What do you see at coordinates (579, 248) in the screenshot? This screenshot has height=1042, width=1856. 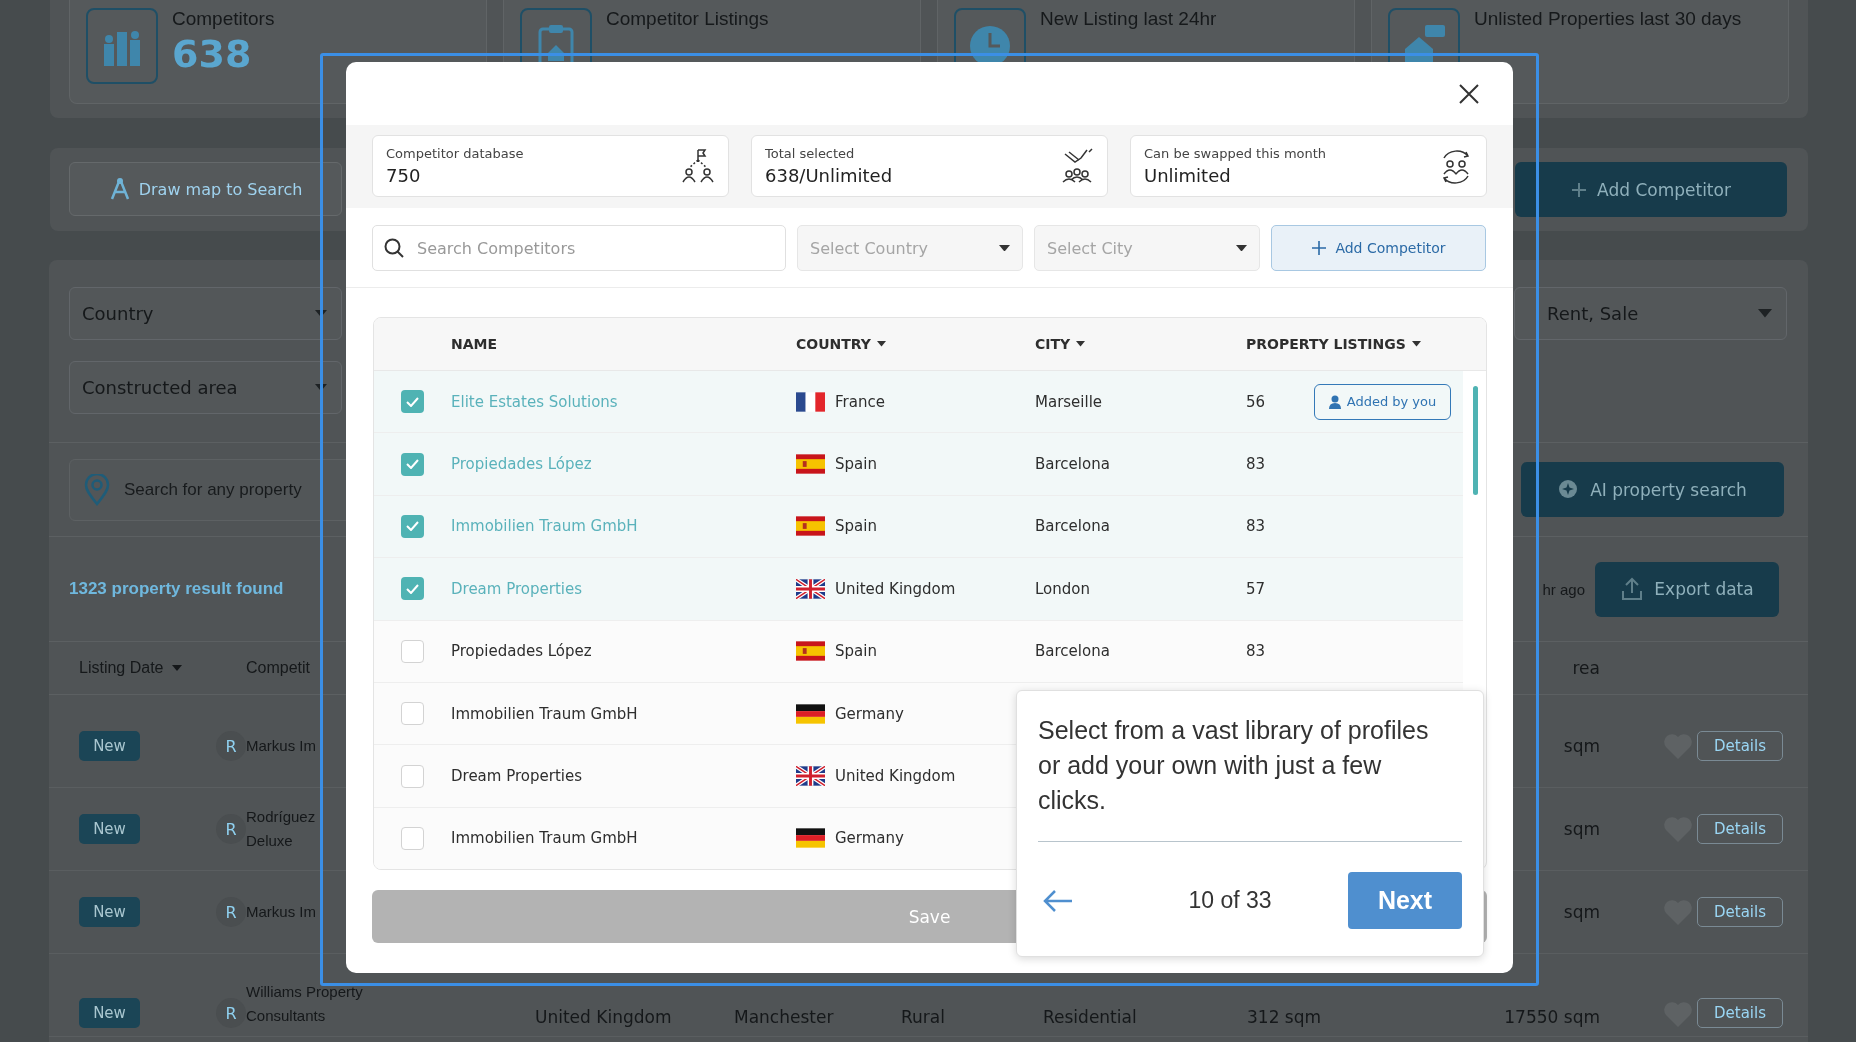 I see `search-field: Search Competitors` at bounding box center [579, 248].